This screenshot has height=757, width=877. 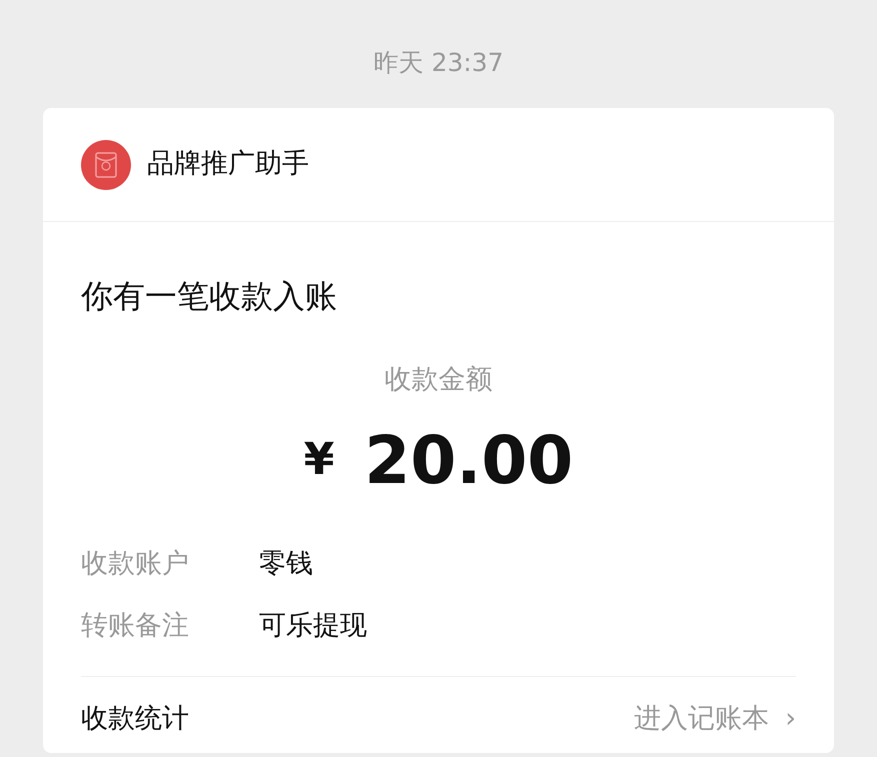 What do you see at coordinates (439, 380) in the screenshot?
I see `amount-label: 收款金额` at bounding box center [439, 380].